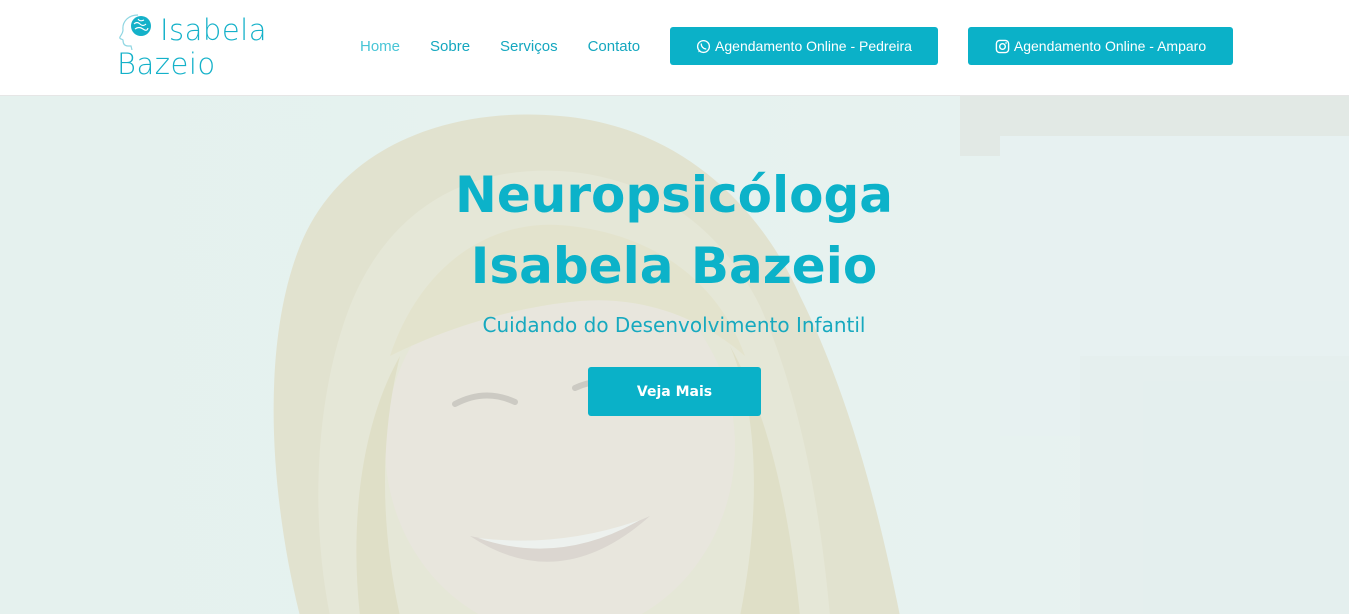 Image resolution: width=1349 pixels, height=614 pixels. Describe the element at coordinates (674, 325) in the screenshot. I see `hero-subtitle: Cuidando do Desenvolvimento Infantil` at that location.